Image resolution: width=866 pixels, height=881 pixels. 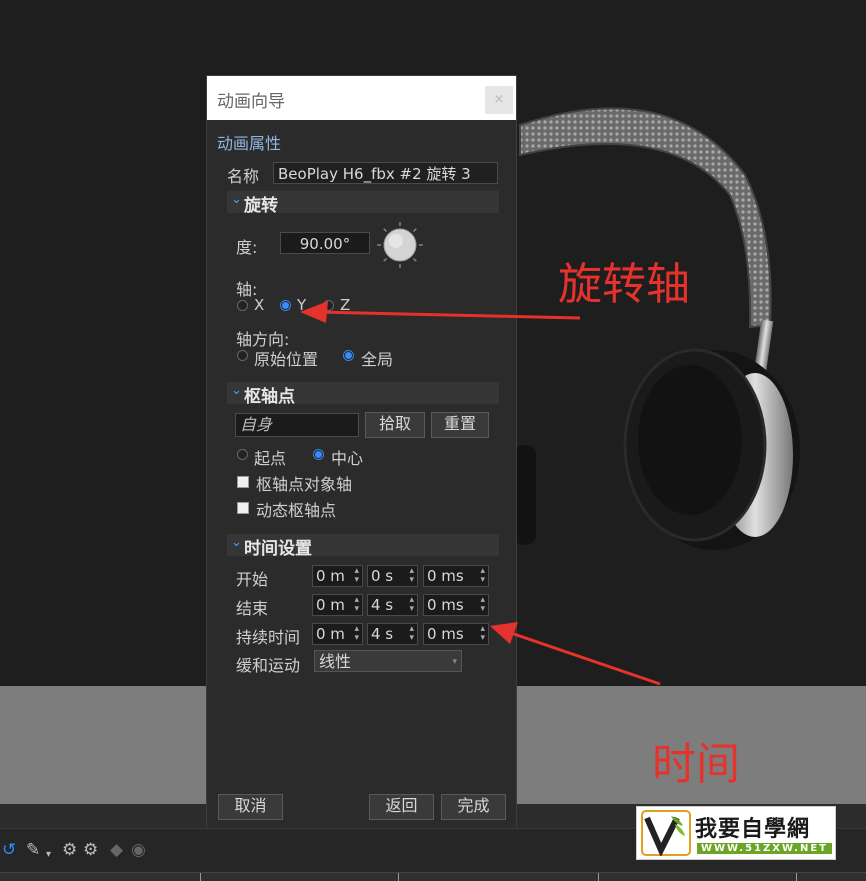 I want to click on site-logo: 我要自學網 WWW.51ZXW.NET, so click(x=736, y=833).